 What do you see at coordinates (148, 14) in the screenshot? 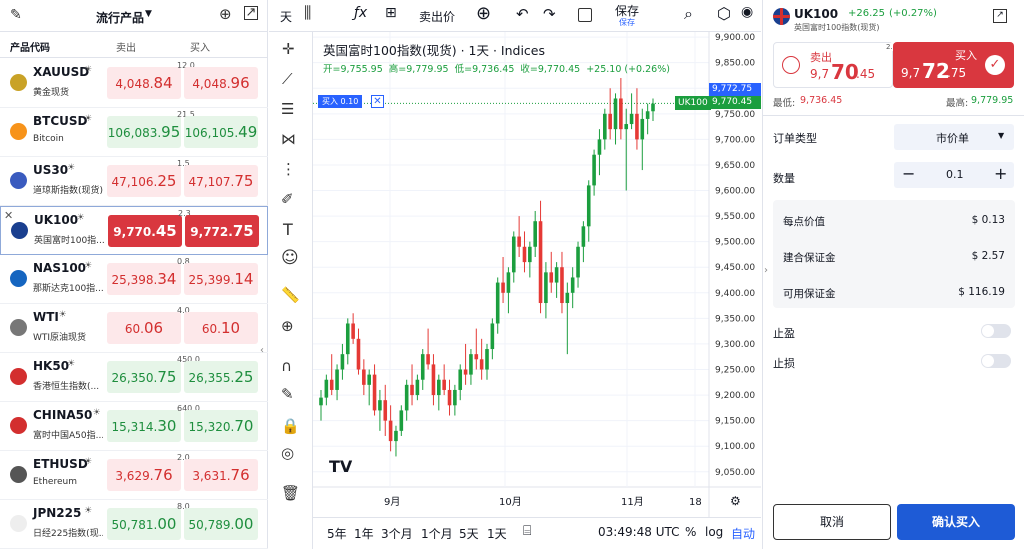
I see `chevron-down-icon: ▼` at bounding box center [148, 14].